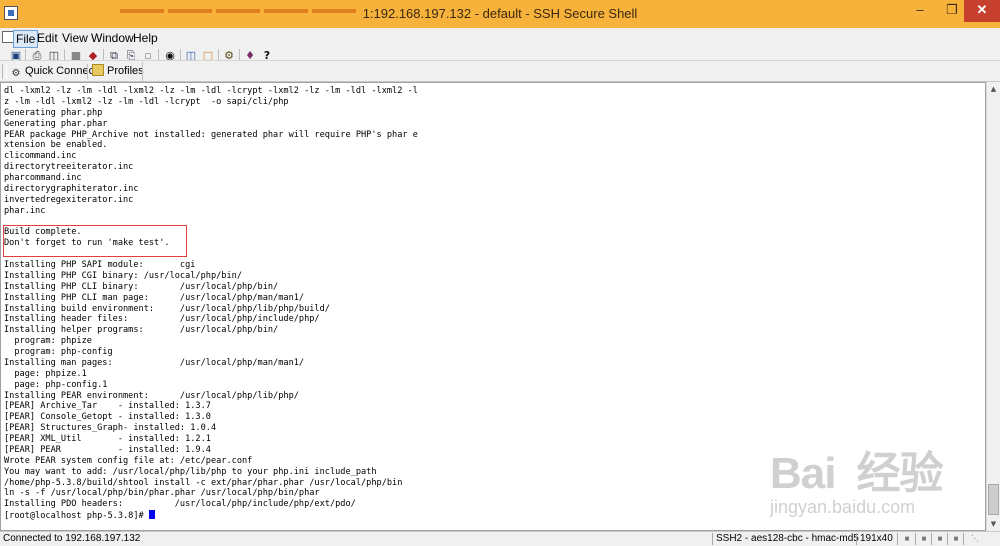 The width and height of the screenshot is (1000, 546). I want to click on menu-bar: File Edit View Window Help, so click(500, 38).